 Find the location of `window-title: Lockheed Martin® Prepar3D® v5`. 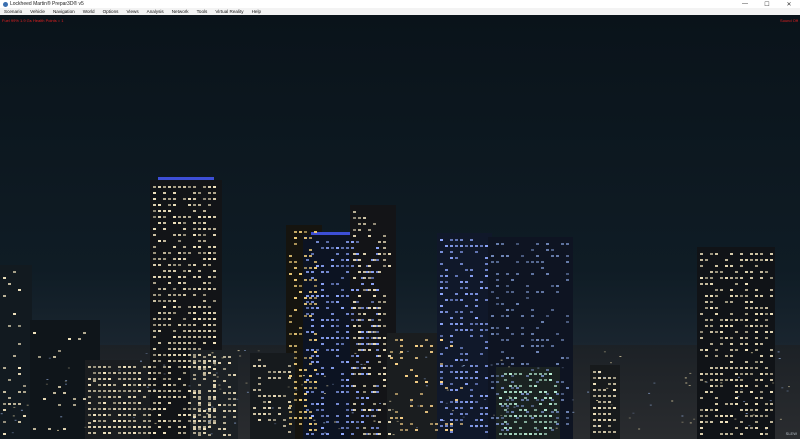

window-title: Lockheed Martin® Prepar3D® v5 is located at coordinates (47, 4).